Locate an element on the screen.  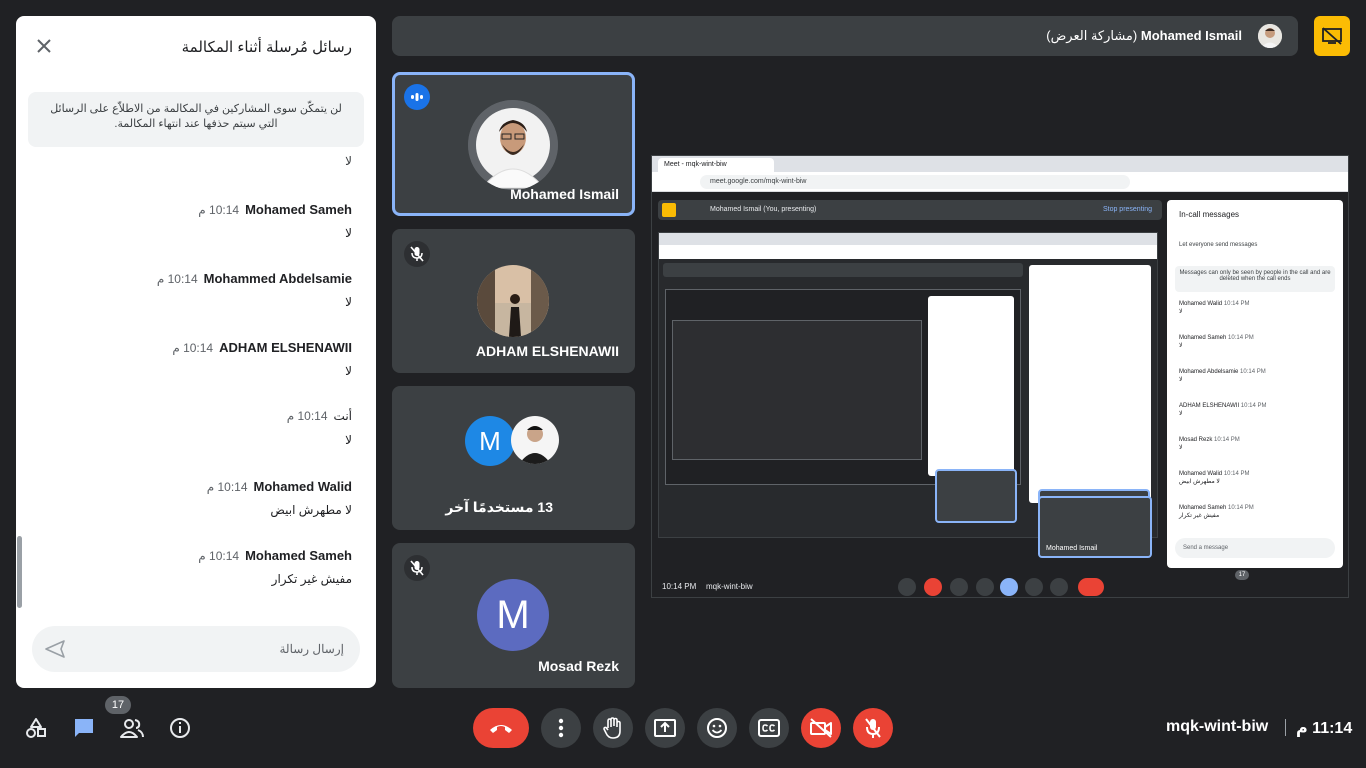
emoji-icon is located at coordinates (717, 728).